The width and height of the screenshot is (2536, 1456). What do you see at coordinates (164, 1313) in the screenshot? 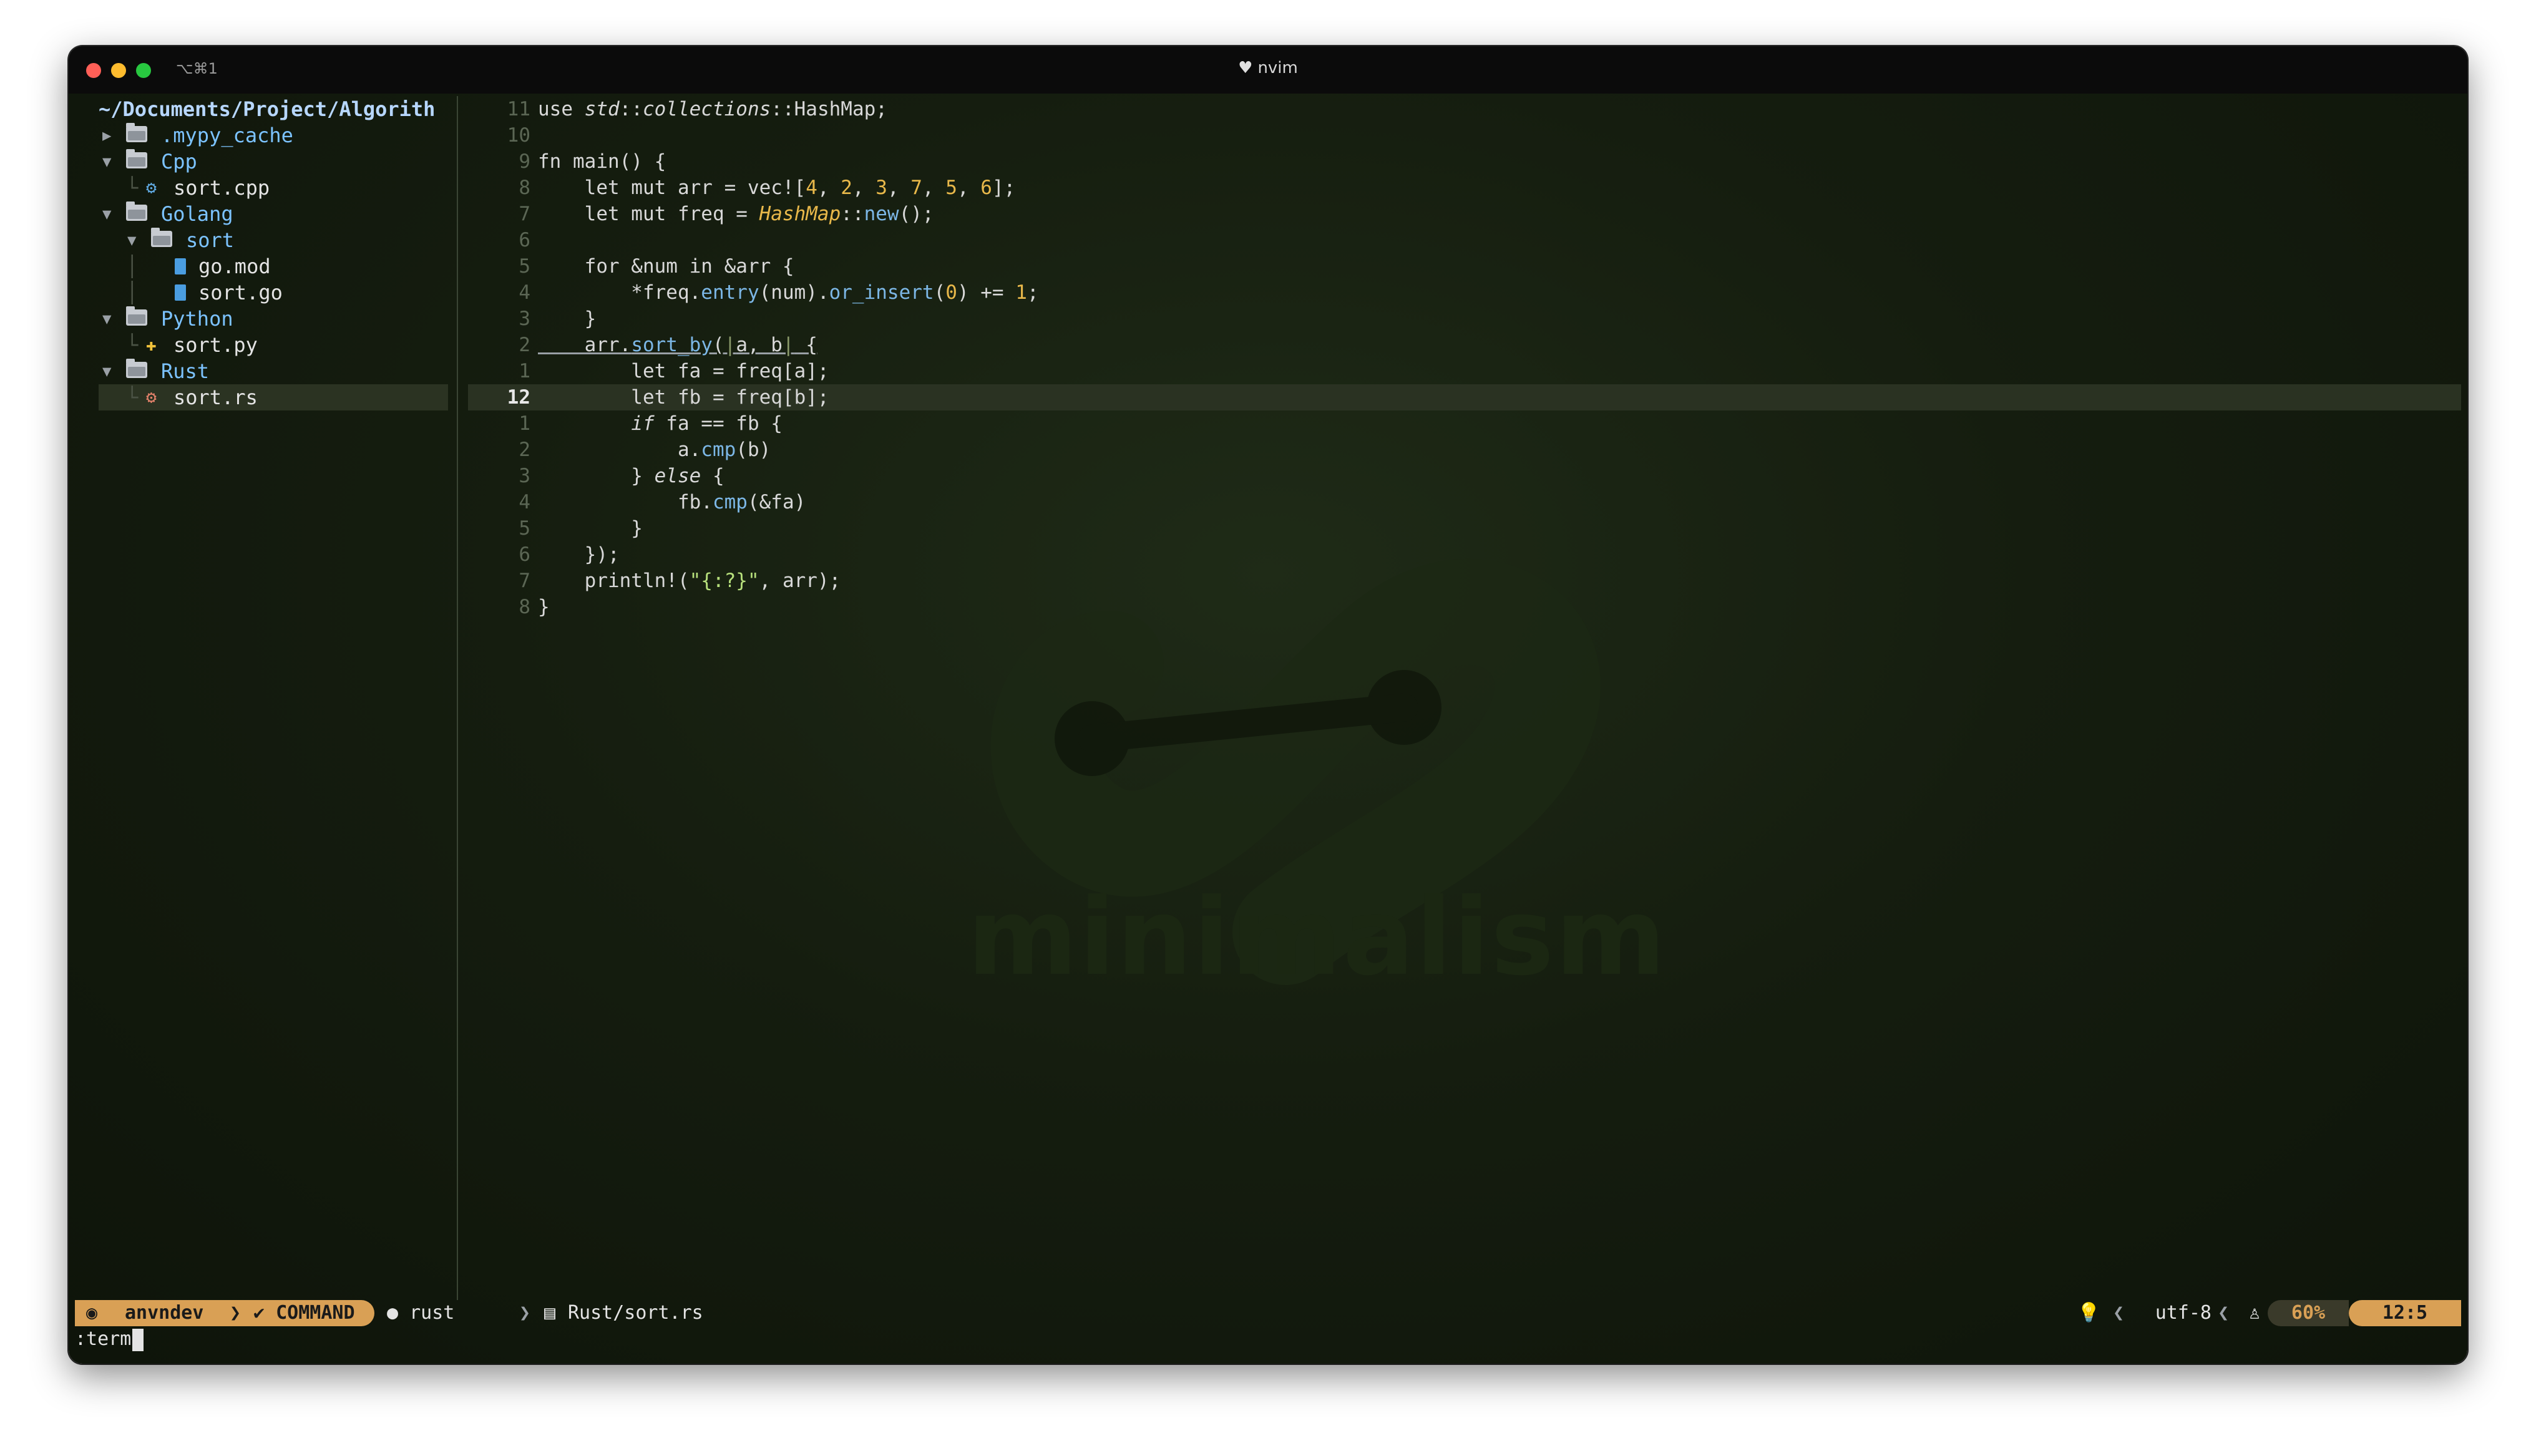
I see `user-name: anvndev` at bounding box center [164, 1313].